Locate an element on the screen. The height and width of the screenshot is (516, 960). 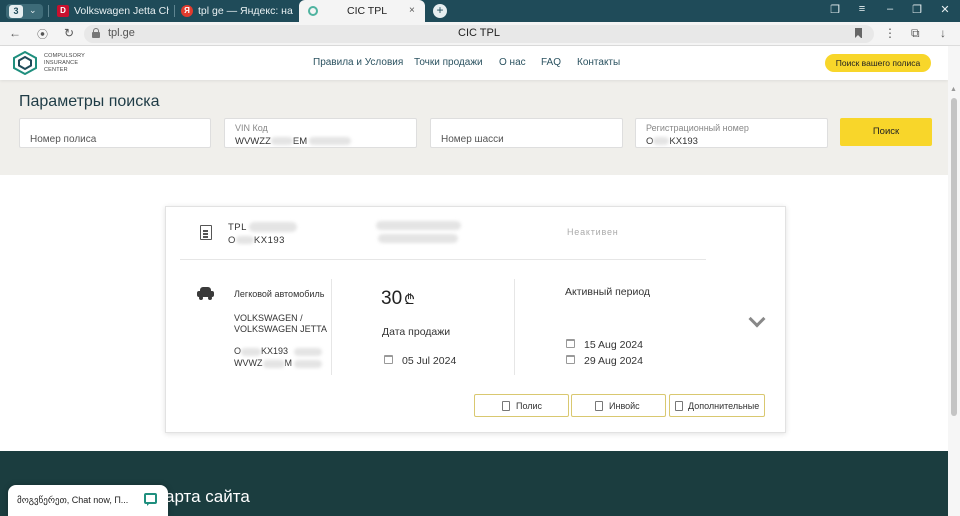
menu-icon: ≡ is located at coordinates (862, 9).